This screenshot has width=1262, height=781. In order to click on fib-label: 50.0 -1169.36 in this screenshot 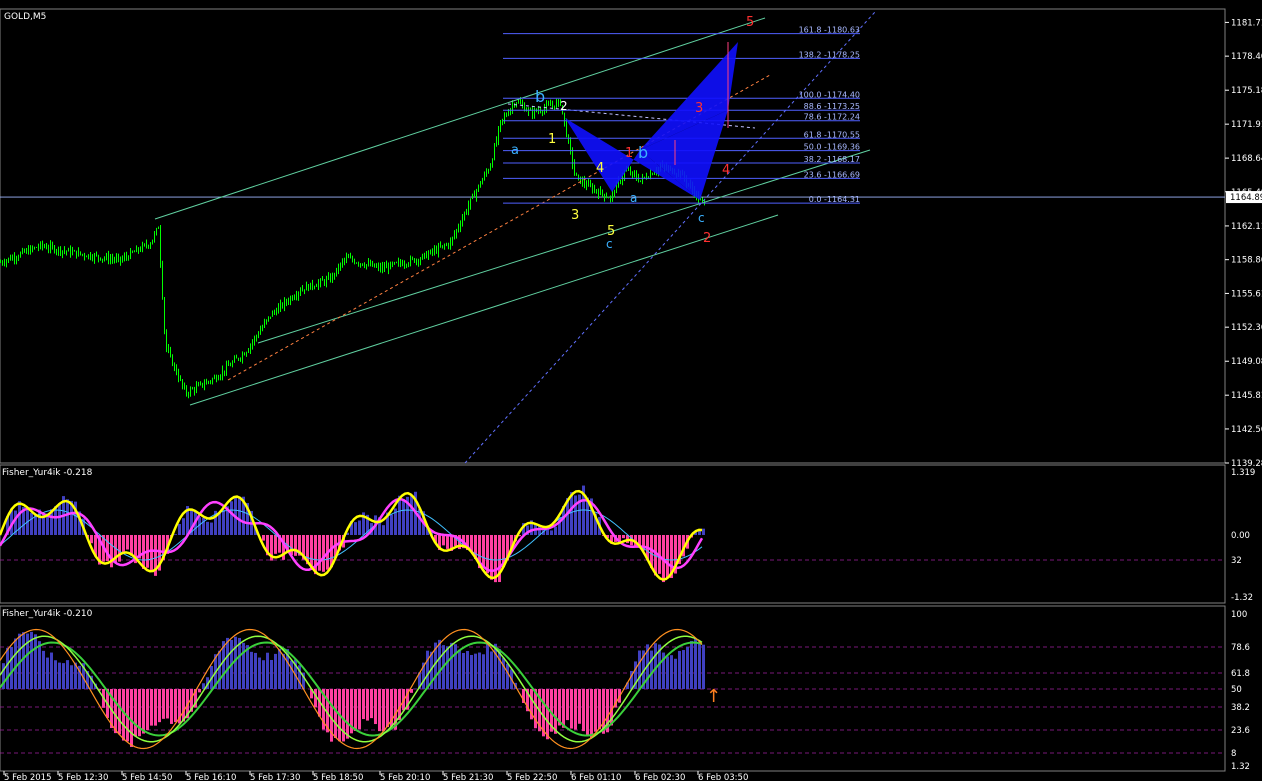, I will do `click(832, 147)`.